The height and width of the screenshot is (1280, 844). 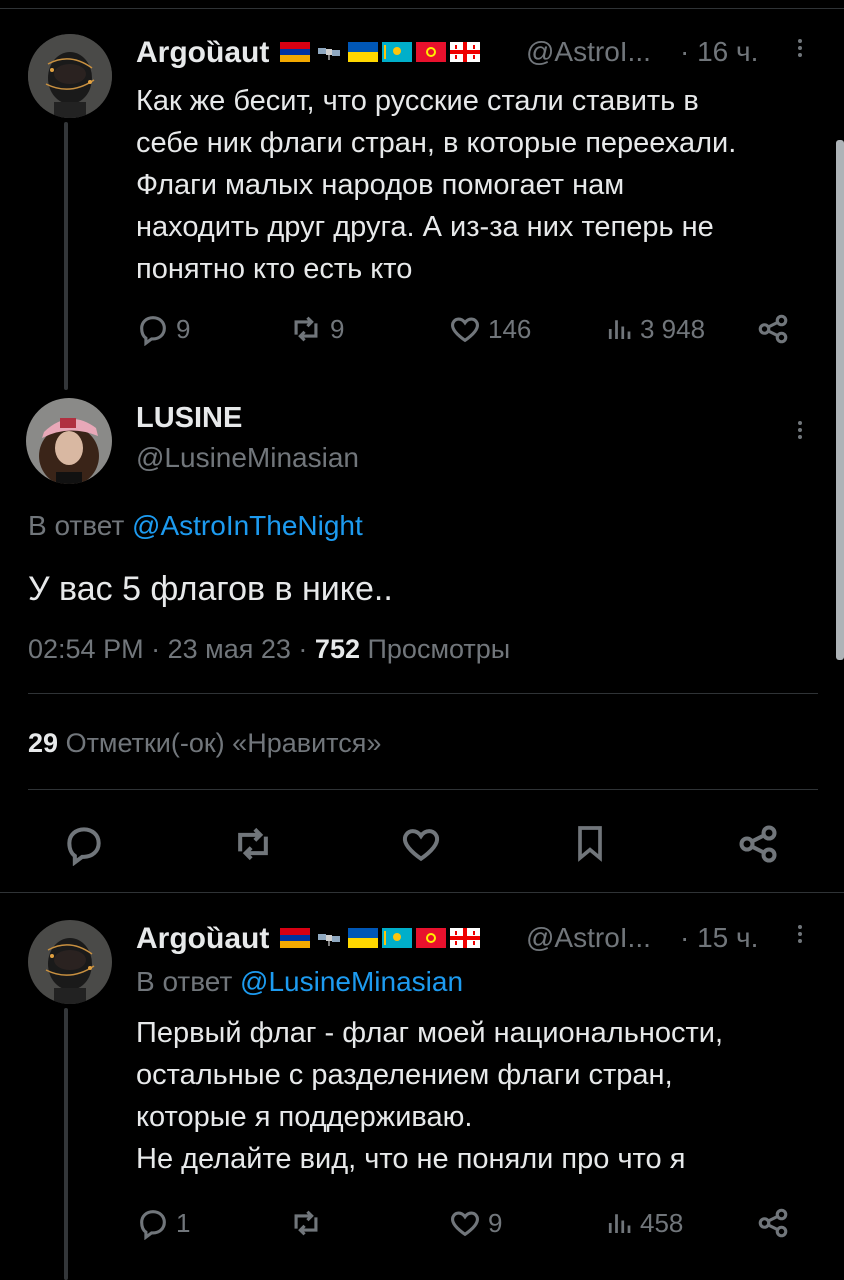 What do you see at coordinates (183, 328) in the screenshot?
I see `reply-count: 9` at bounding box center [183, 328].